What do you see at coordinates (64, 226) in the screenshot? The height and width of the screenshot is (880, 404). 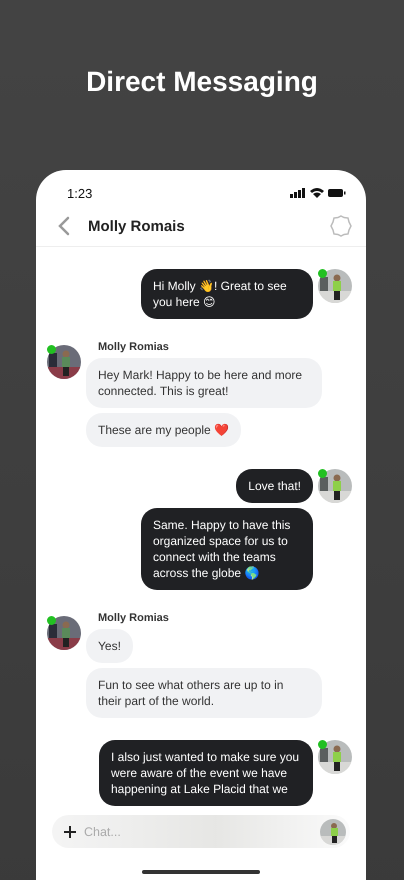 I see `back-icon` at bounding box center [64, 226].